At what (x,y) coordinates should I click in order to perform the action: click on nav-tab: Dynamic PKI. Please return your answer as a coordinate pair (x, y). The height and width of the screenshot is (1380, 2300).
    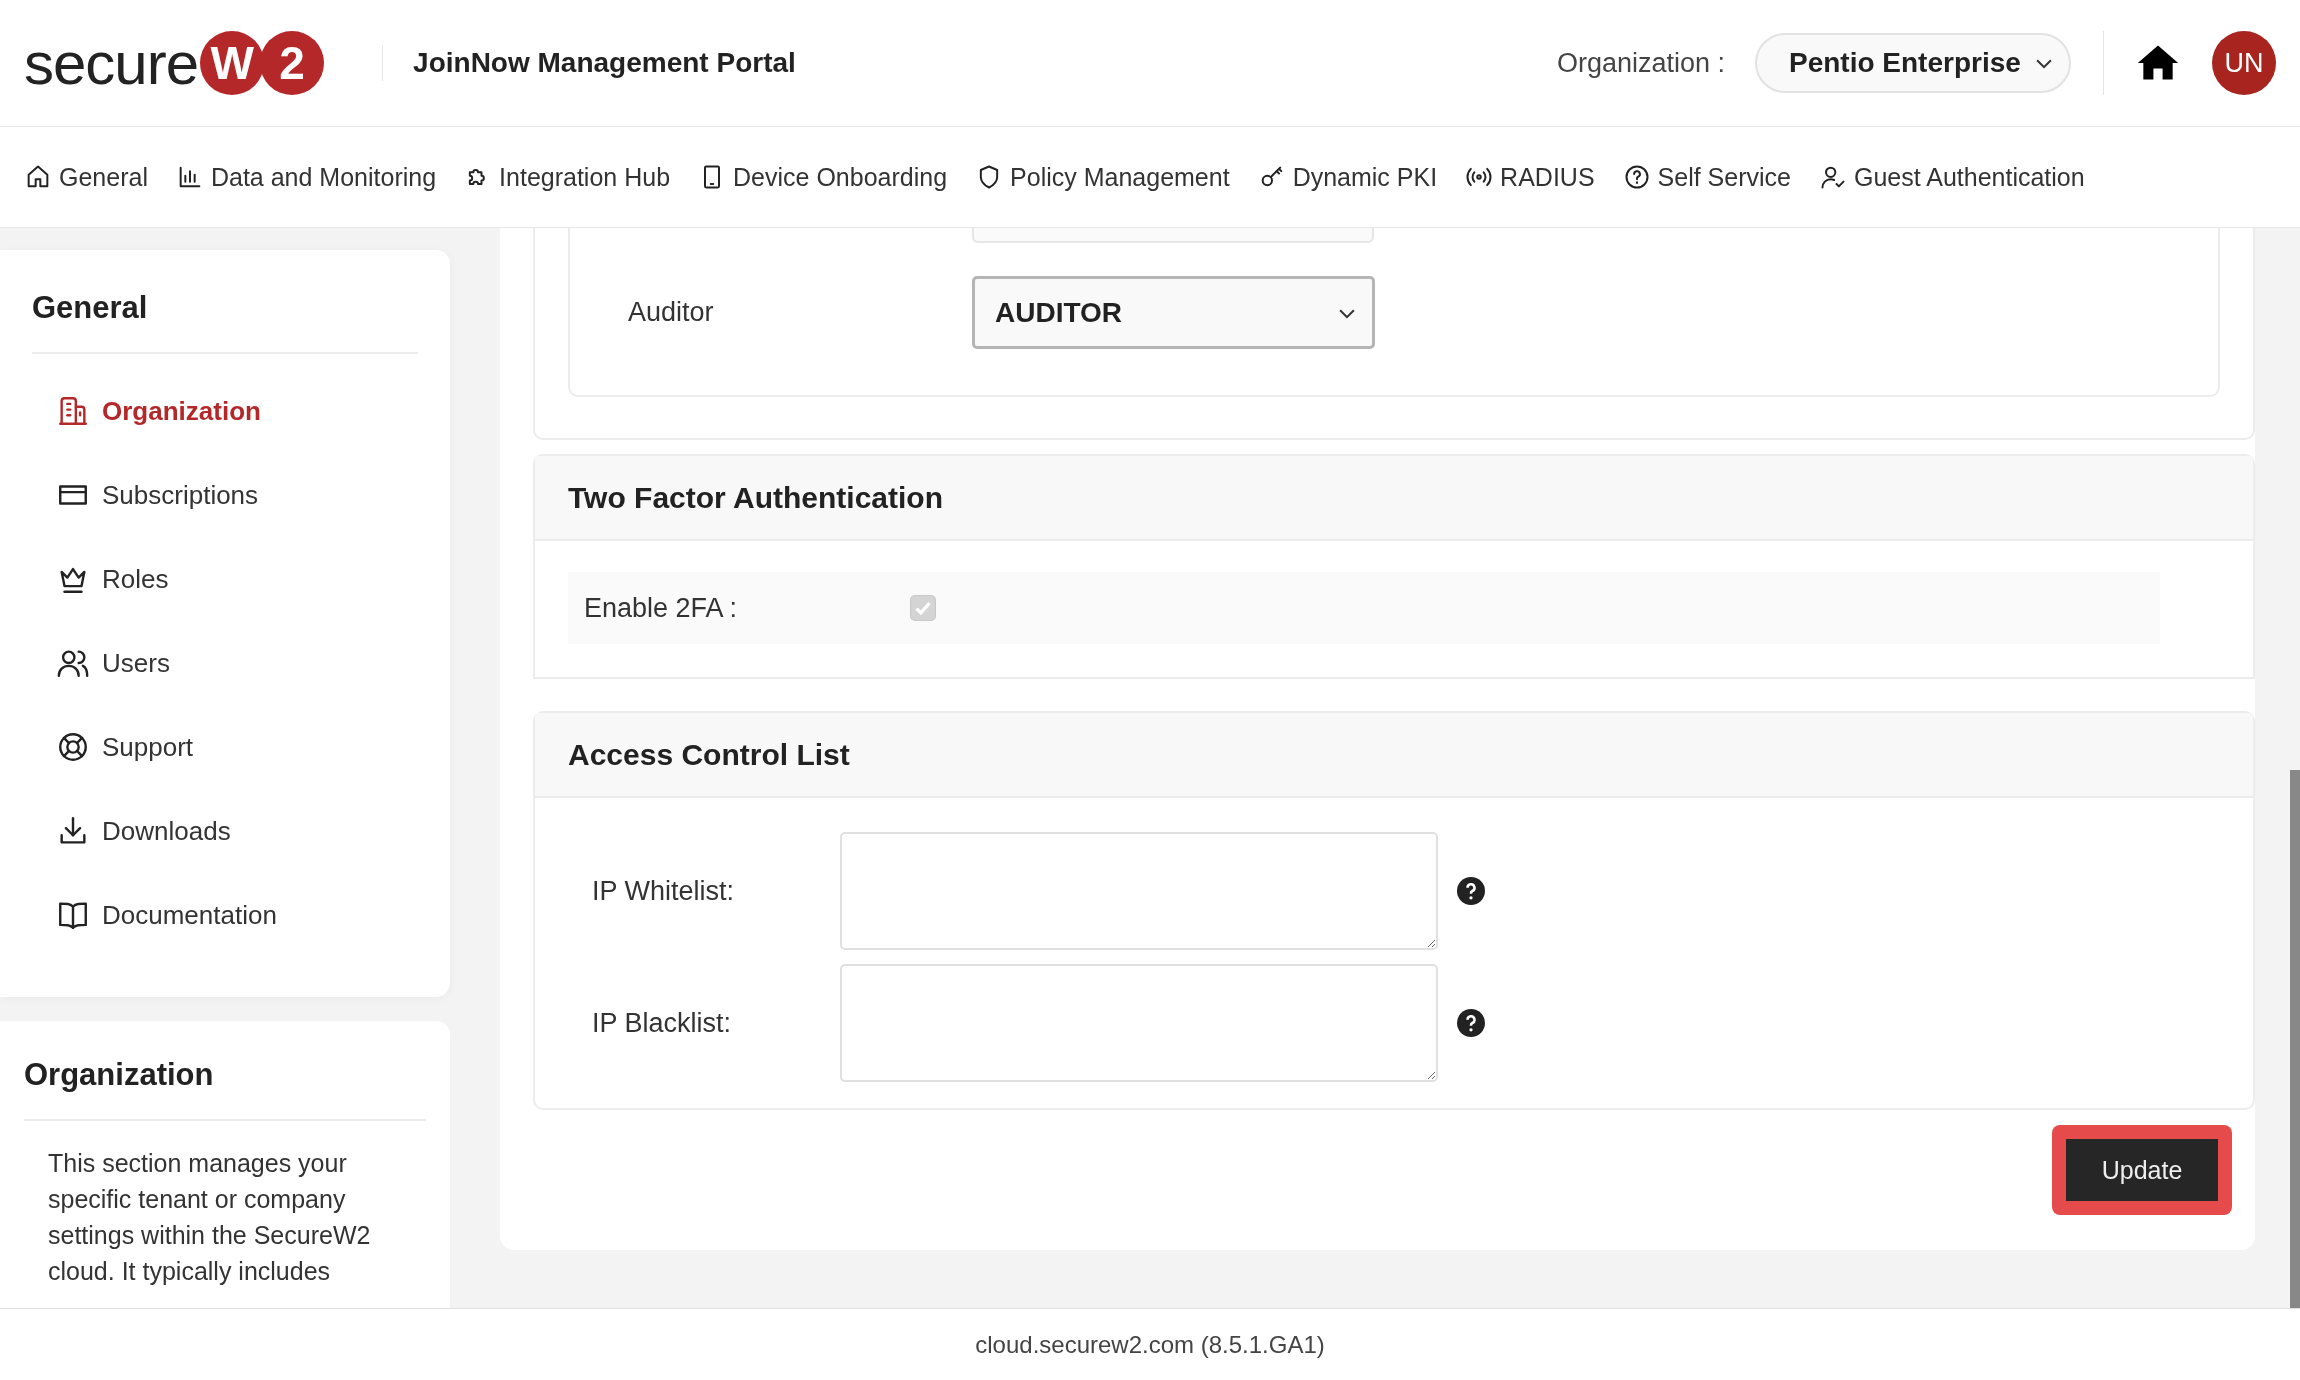
    Looking at the image, I should click on (1347, 177).